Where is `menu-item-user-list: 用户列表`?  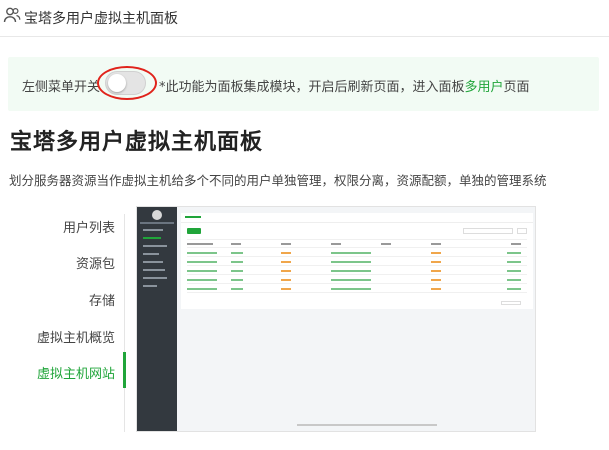 menu-item-user-list: 用户列表 is located at coordinates (89, 226).